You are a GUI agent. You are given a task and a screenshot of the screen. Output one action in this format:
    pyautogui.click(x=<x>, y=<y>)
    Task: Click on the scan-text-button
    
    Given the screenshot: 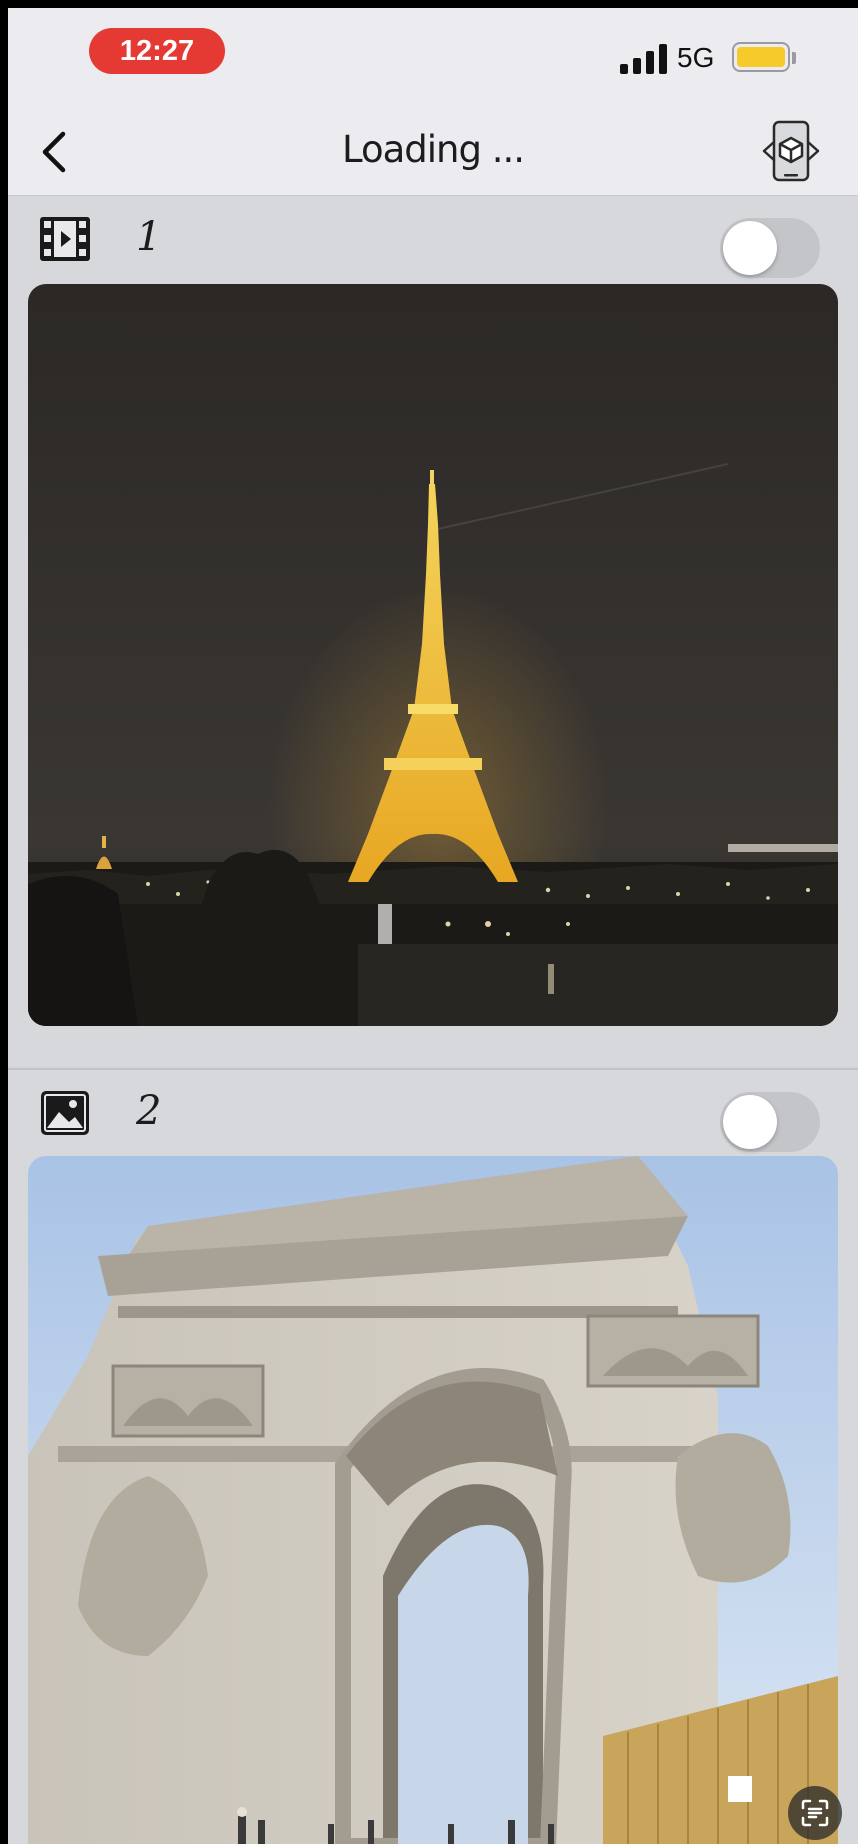 What is the action you would take?
    pyautogui.click(x=815, y=1813)
    